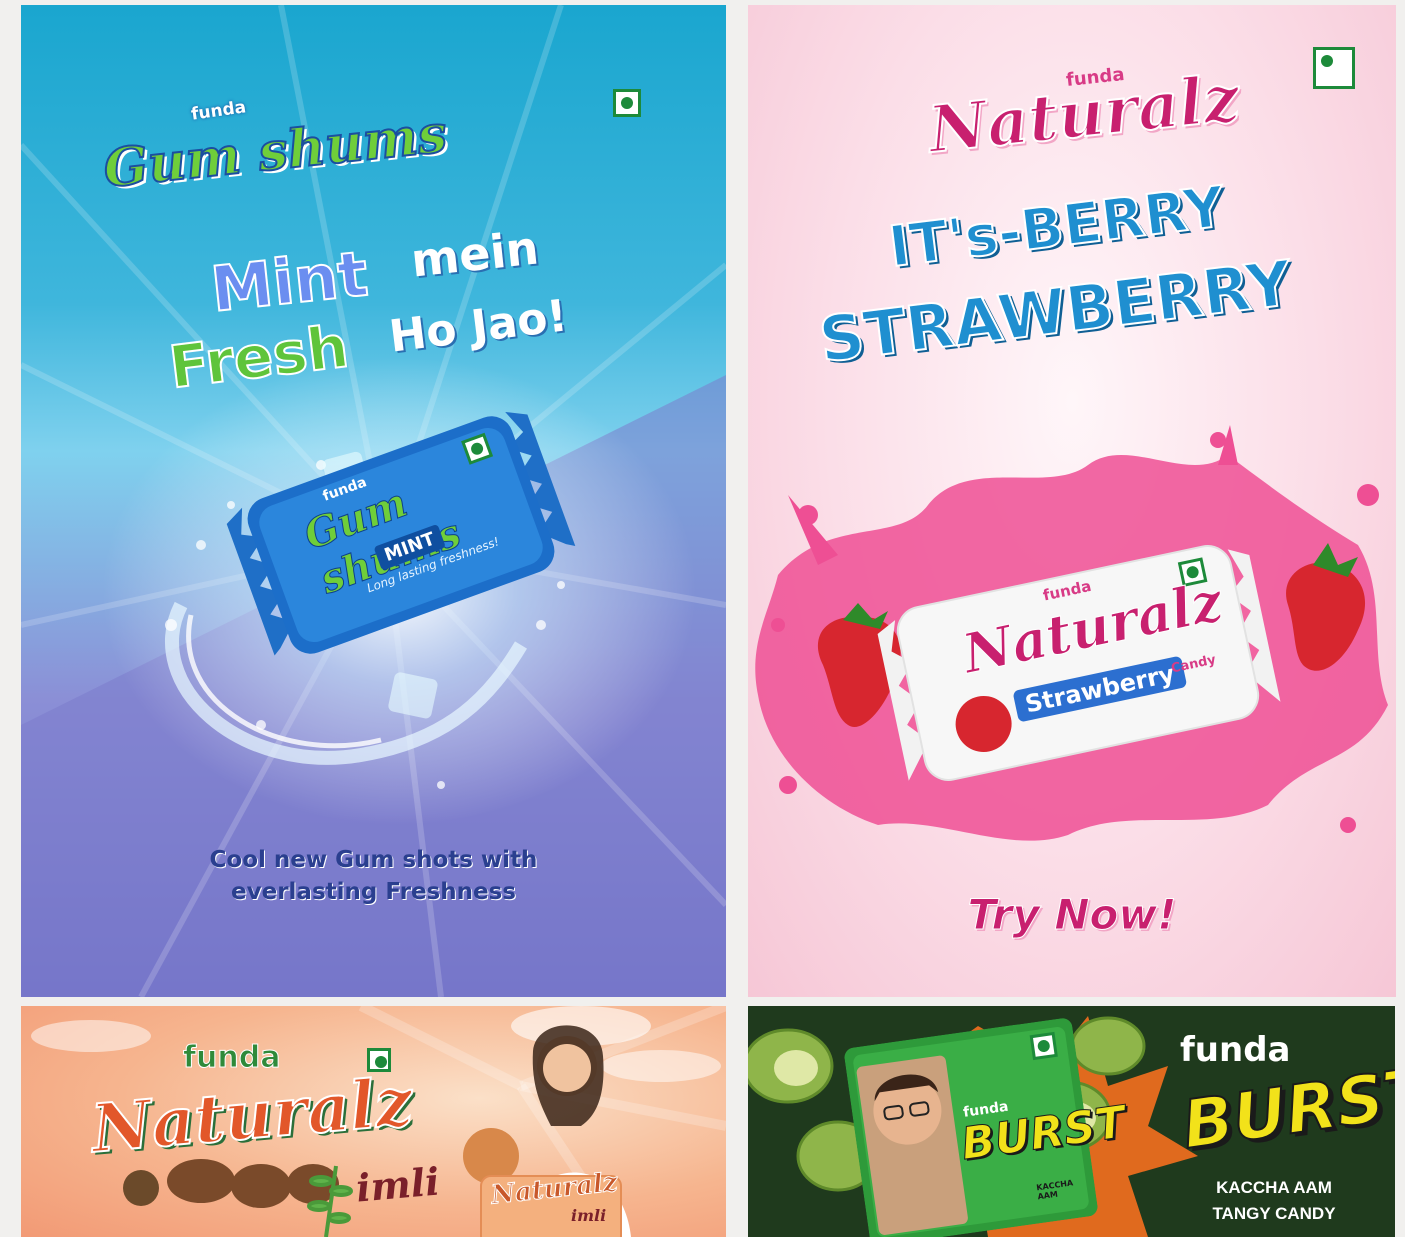 Image resolution: width=1405 pixels, height=1237 pixels. Describe the element at coordinates (986, 1127) in the screenshot. I see `burst-candy-pack: funda BURST KACCHA AAM` at that location.